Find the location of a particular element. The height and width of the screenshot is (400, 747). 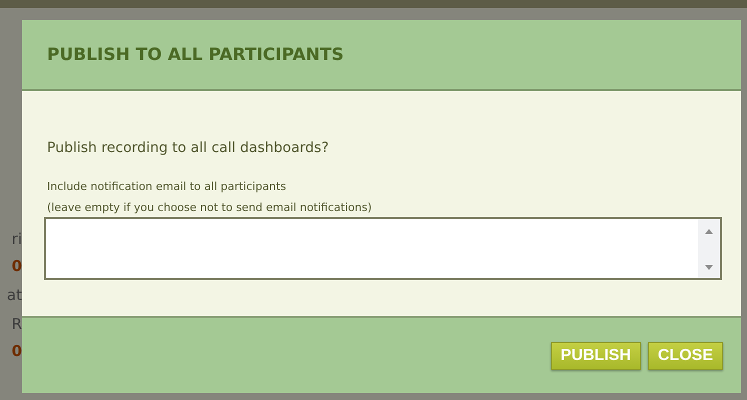

email-field is located at coordinates (383, 248).